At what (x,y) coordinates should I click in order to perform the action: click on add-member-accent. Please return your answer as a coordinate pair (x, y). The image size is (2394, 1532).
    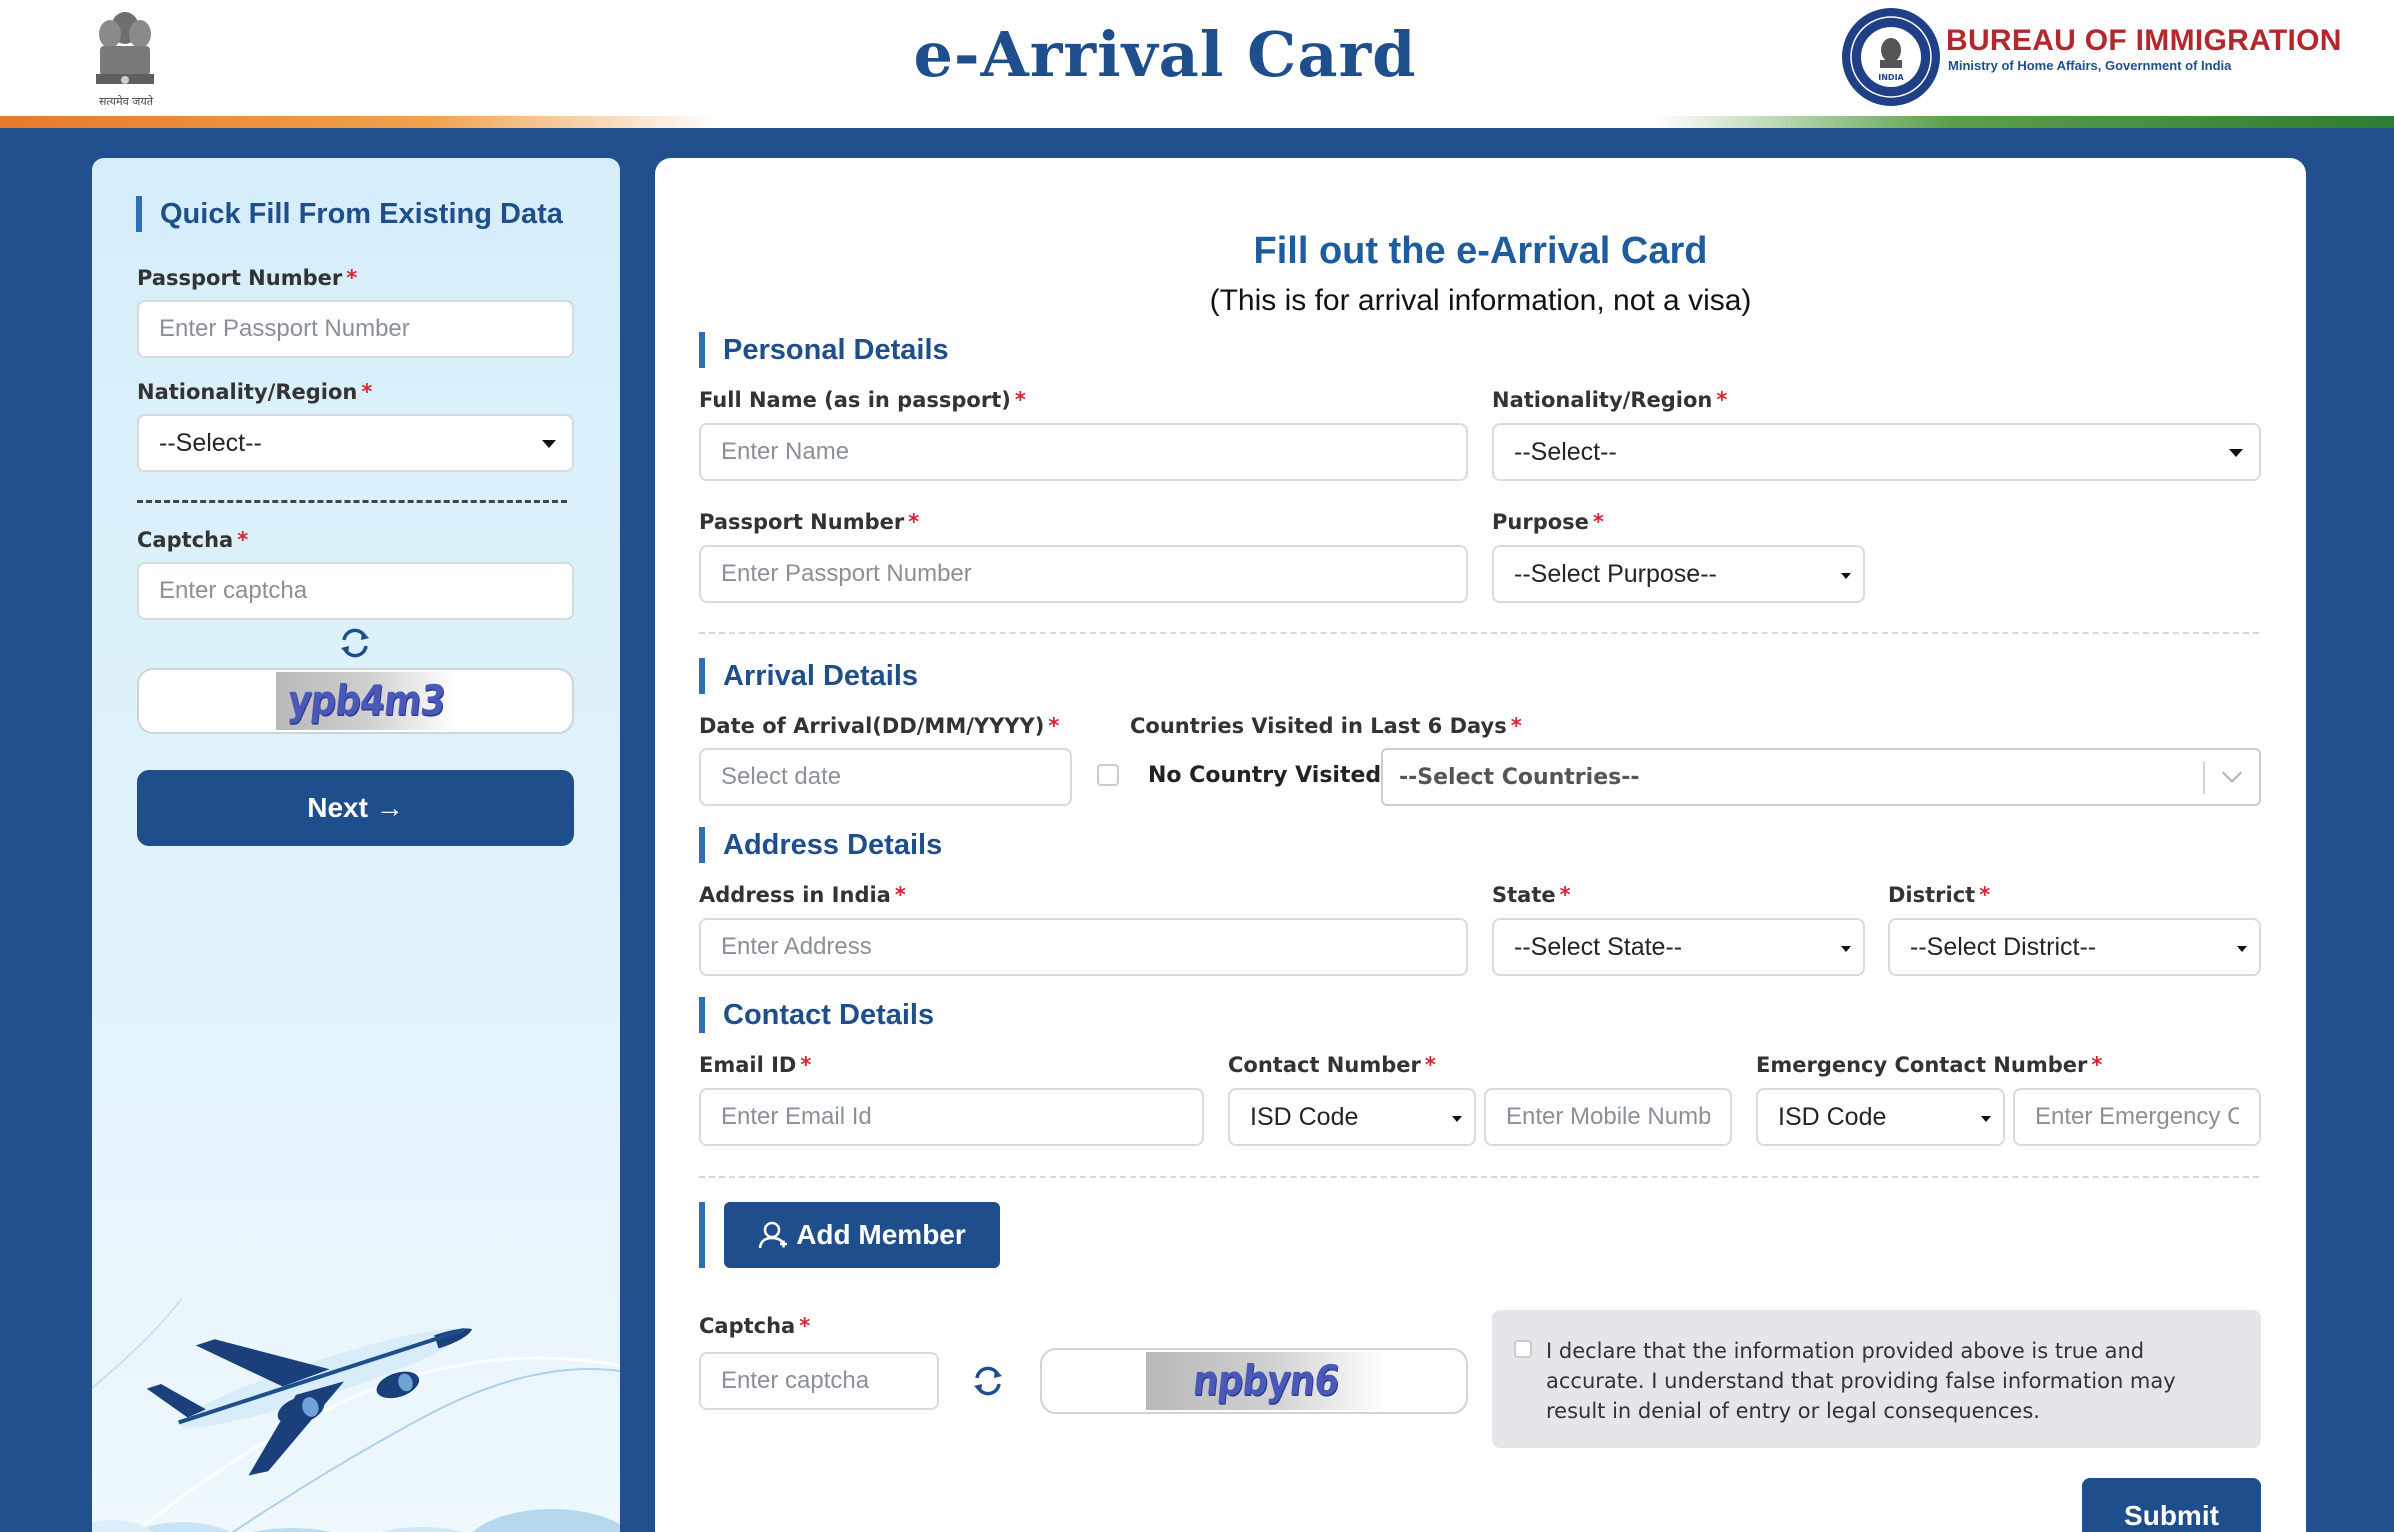
    Looking at the image, I should click on (702, 1235).